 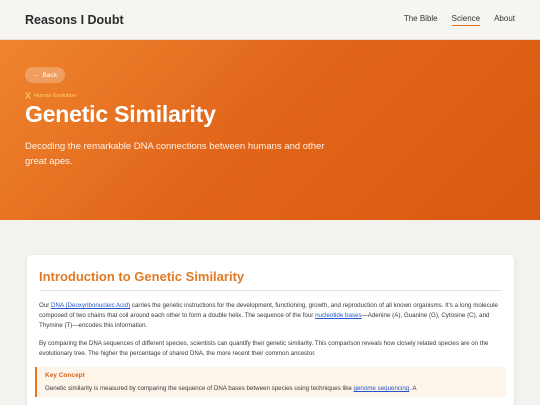 I want to click on page-title: Genetic Similarity, so click(x=120, y=114).